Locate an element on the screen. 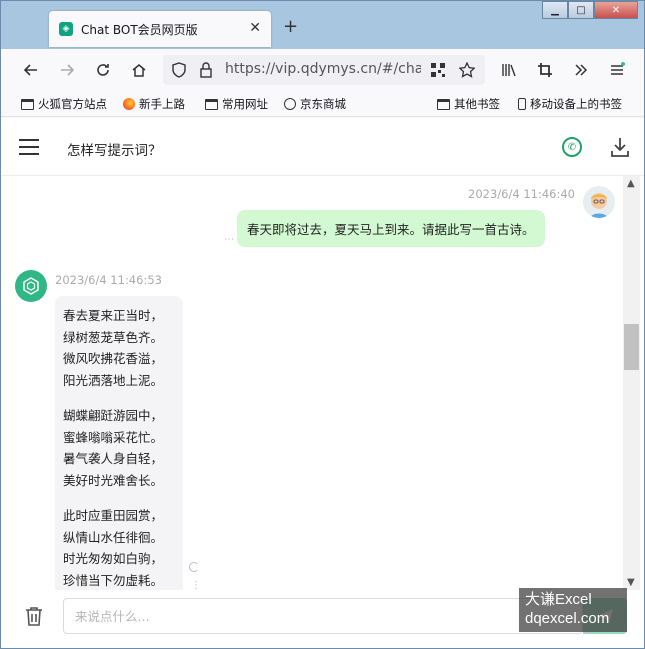 The image size is (645, 649). back-button is located at coordinates (31, 70).